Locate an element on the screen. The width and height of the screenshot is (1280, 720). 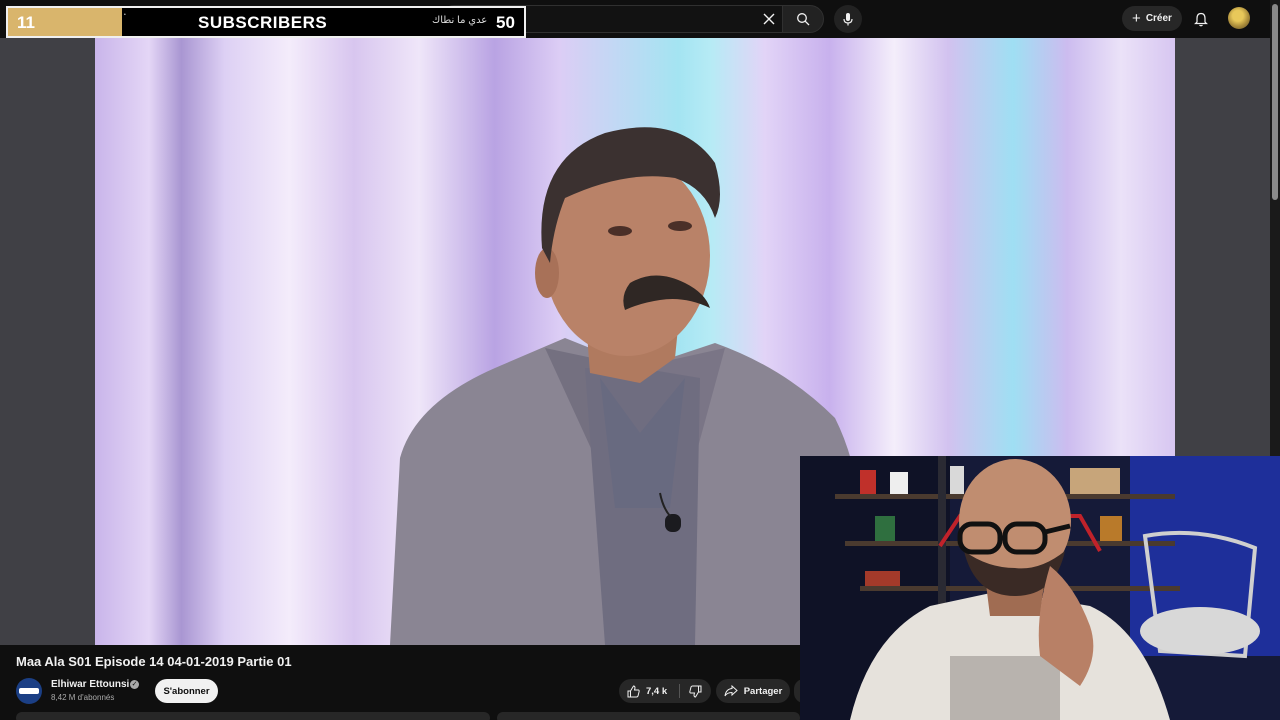
channel-avatar is located at coordinates (29, 691).